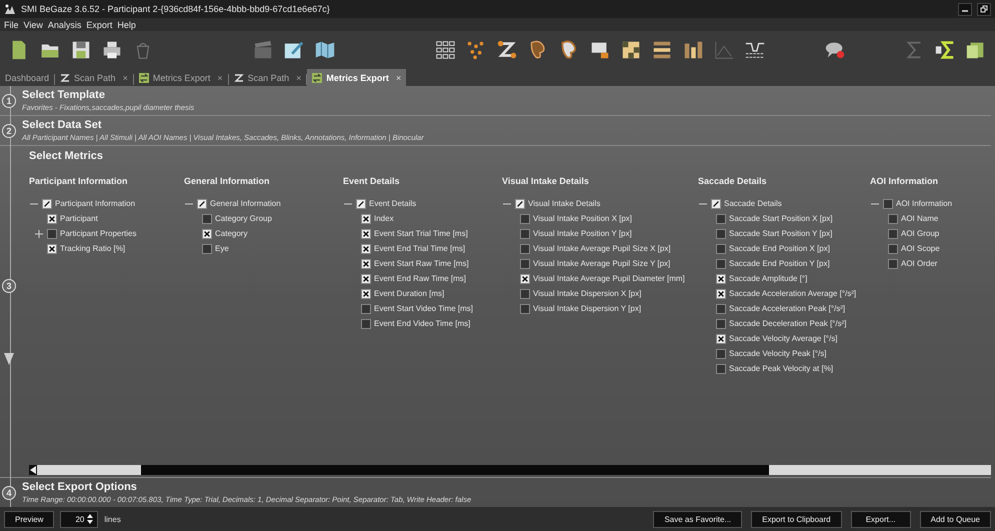  Describe the element at coordinates (126, 25) in the screenshot. I see `menu-item: Help` at that location.